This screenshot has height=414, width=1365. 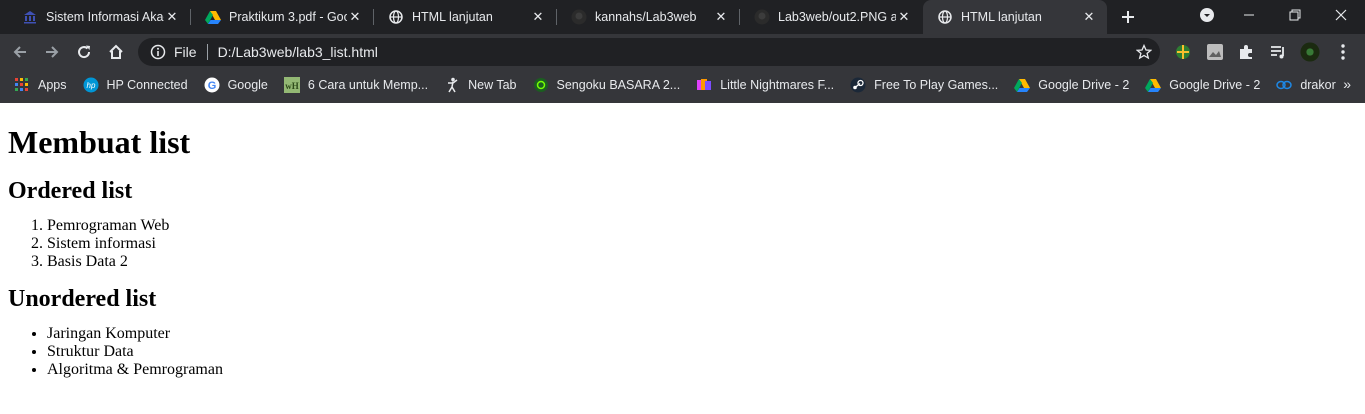 I want to click on list-item: Pemrograman Web, so click(x=702, y=226).